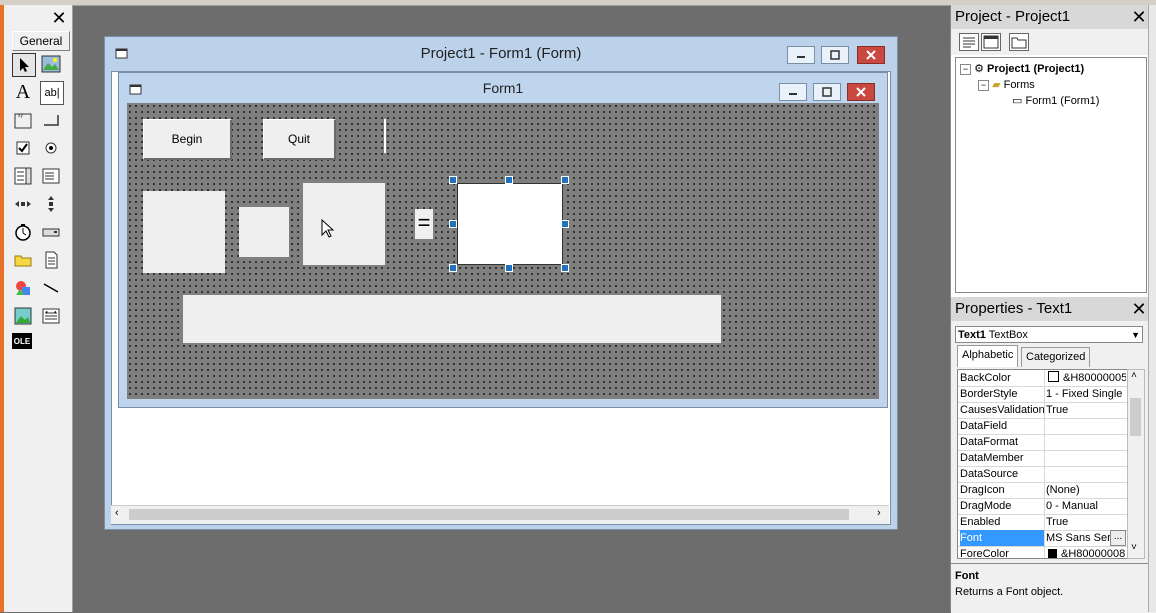 Image resolution: width=1156 pixels, height=613 pixels. Describe the element at coordinates (979, 69) in the screenshot. I see `project-icon: ⚙` at that location.